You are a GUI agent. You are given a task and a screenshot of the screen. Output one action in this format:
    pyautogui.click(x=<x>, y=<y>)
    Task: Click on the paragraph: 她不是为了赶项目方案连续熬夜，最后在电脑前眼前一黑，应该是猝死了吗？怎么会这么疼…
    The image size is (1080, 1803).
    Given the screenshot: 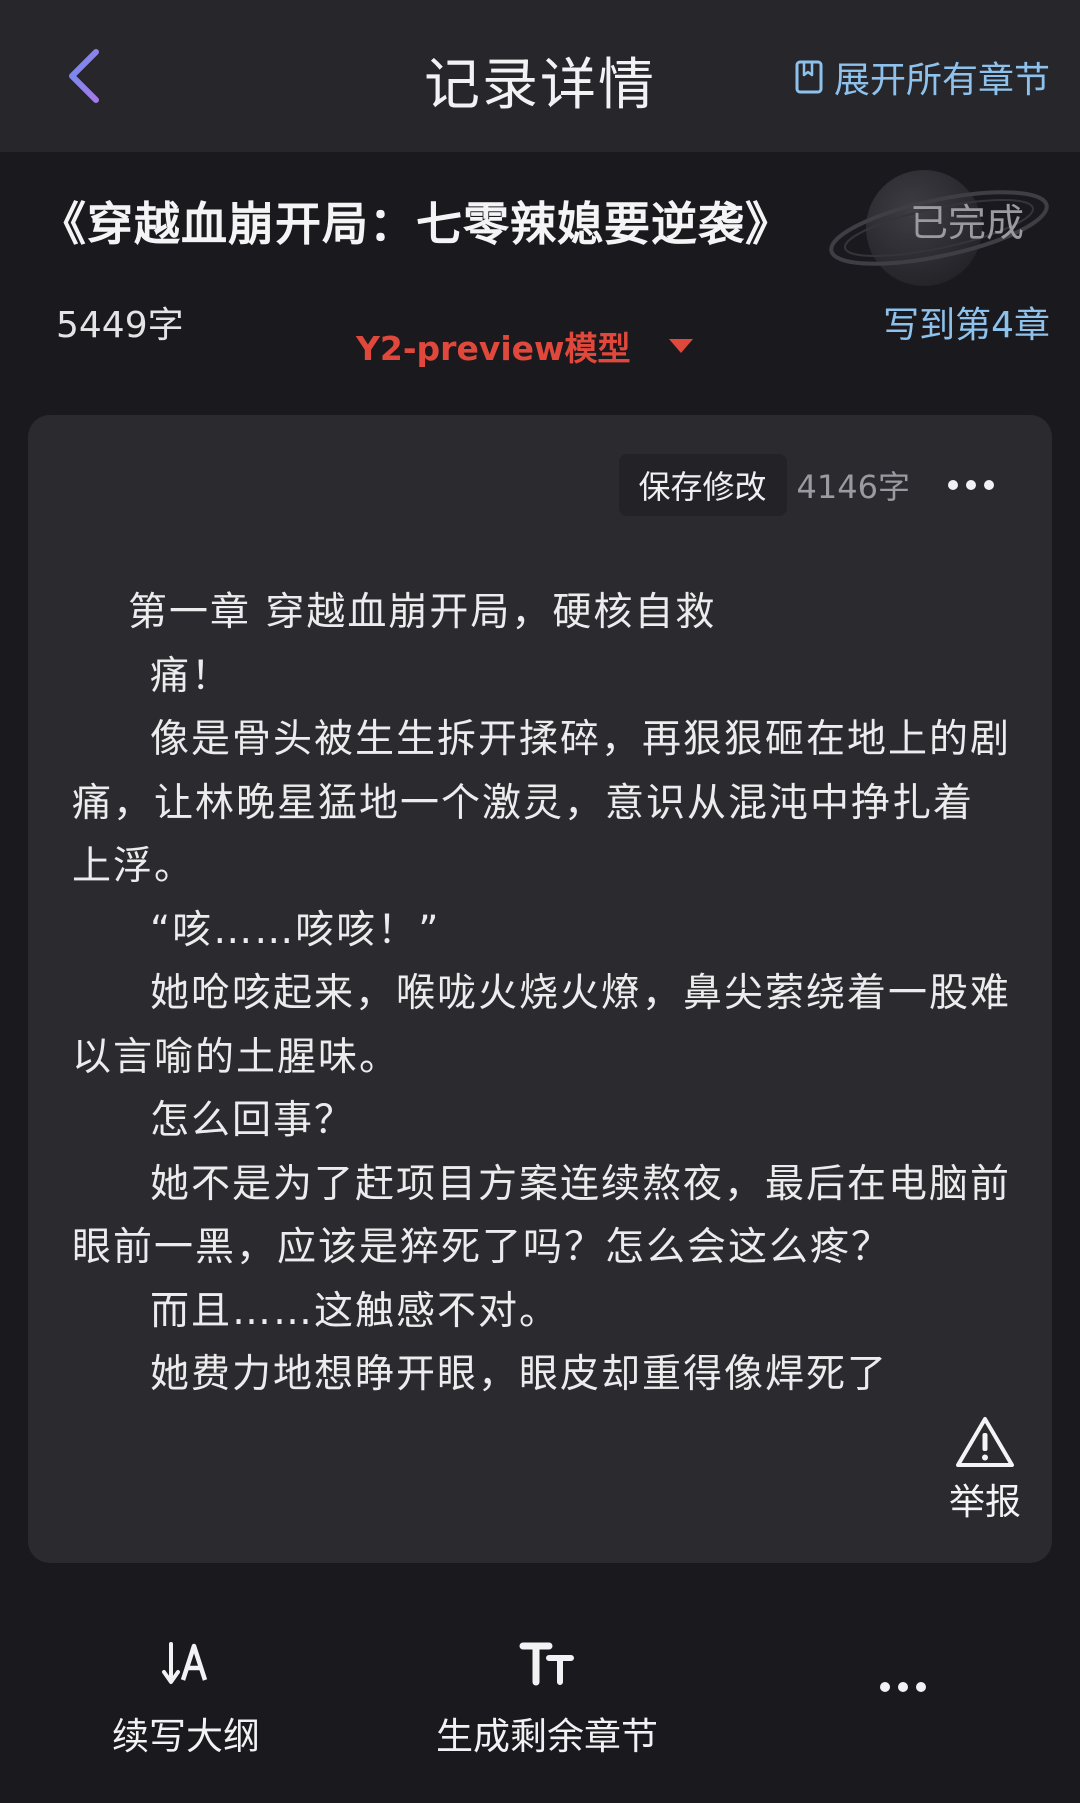 What is the action you would take?
    pyautogui.click(x=542, y=1216)
    